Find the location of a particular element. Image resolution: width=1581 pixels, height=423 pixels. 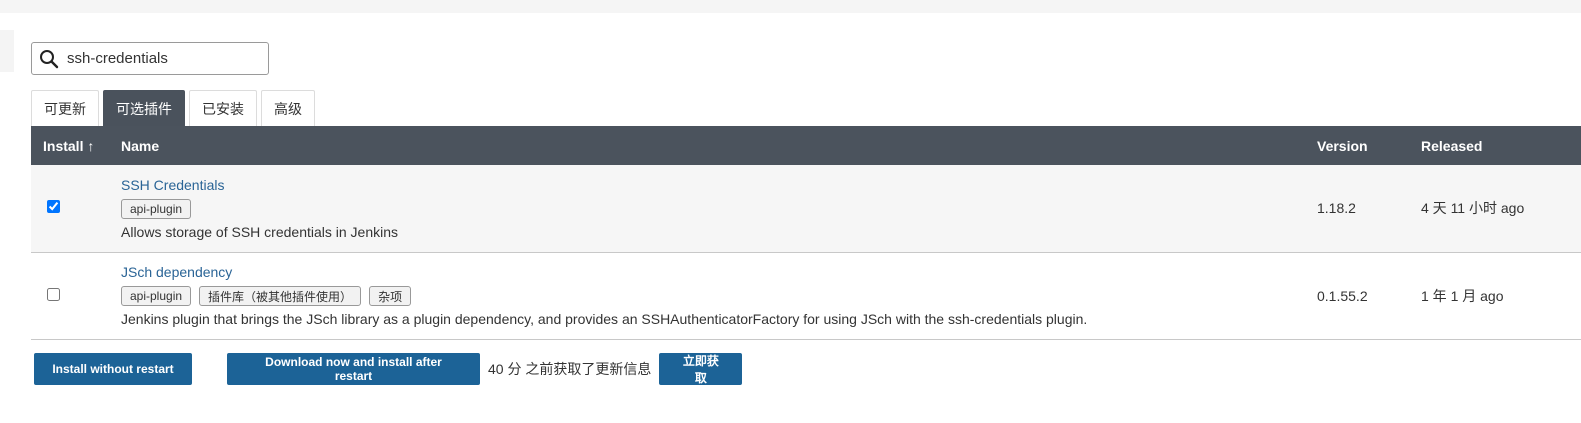

plugin-released: 4 天 11 小时 ago is located at coordinates (1473, 208).